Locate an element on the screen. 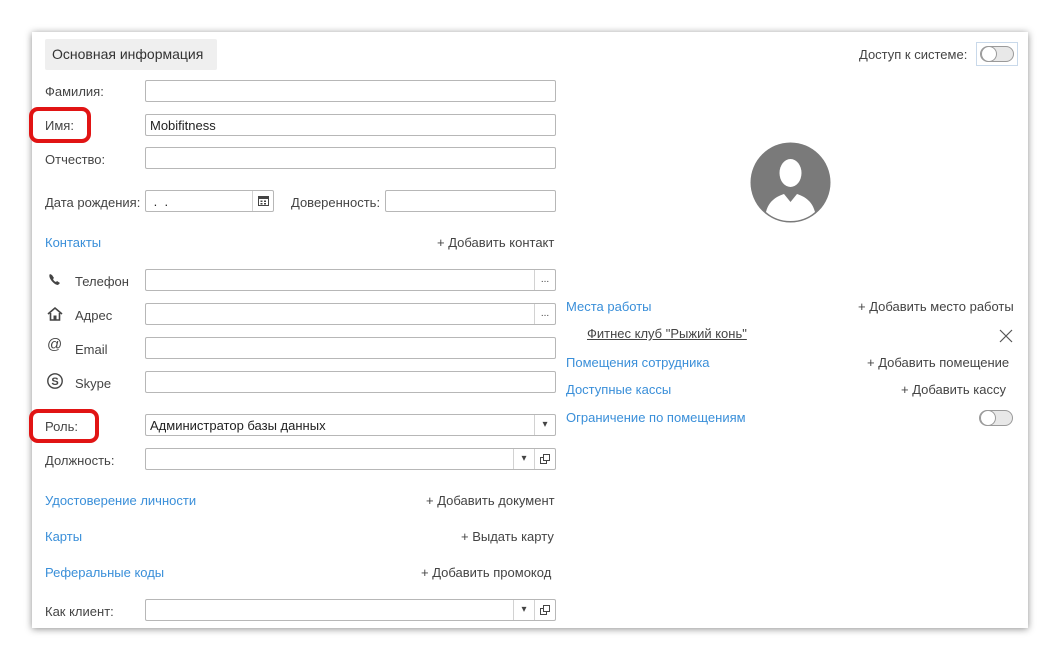 This screenshot has height=660, width=1060. cash-registers-link: Доступные кассы is located at coordinates (618, 390).